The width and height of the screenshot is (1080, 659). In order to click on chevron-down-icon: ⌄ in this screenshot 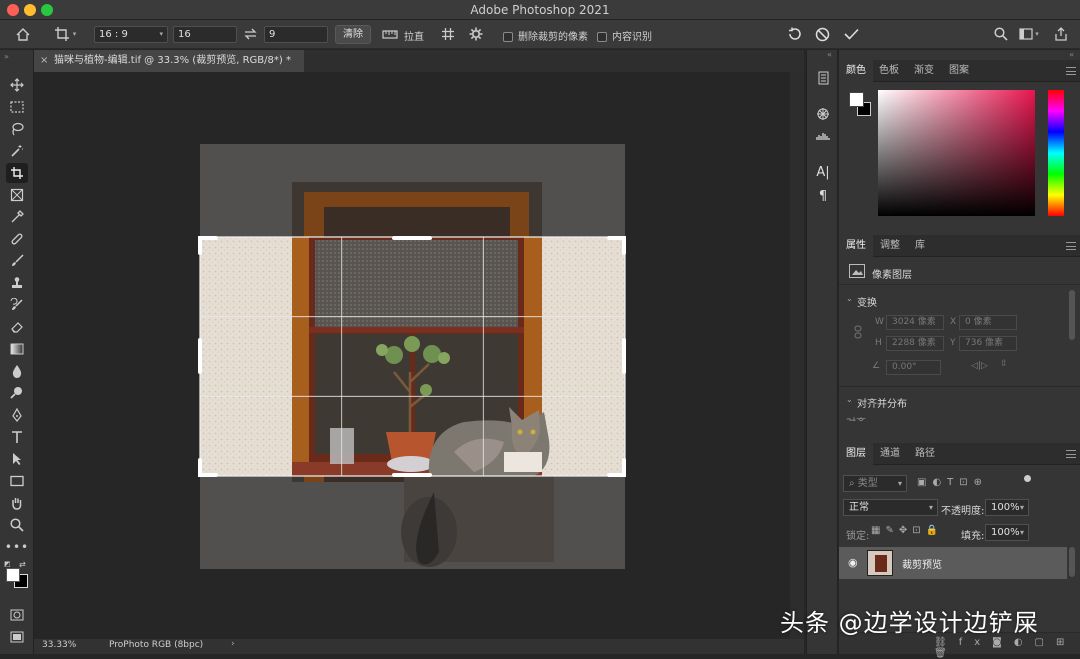, I will do `click(849, 298)`.